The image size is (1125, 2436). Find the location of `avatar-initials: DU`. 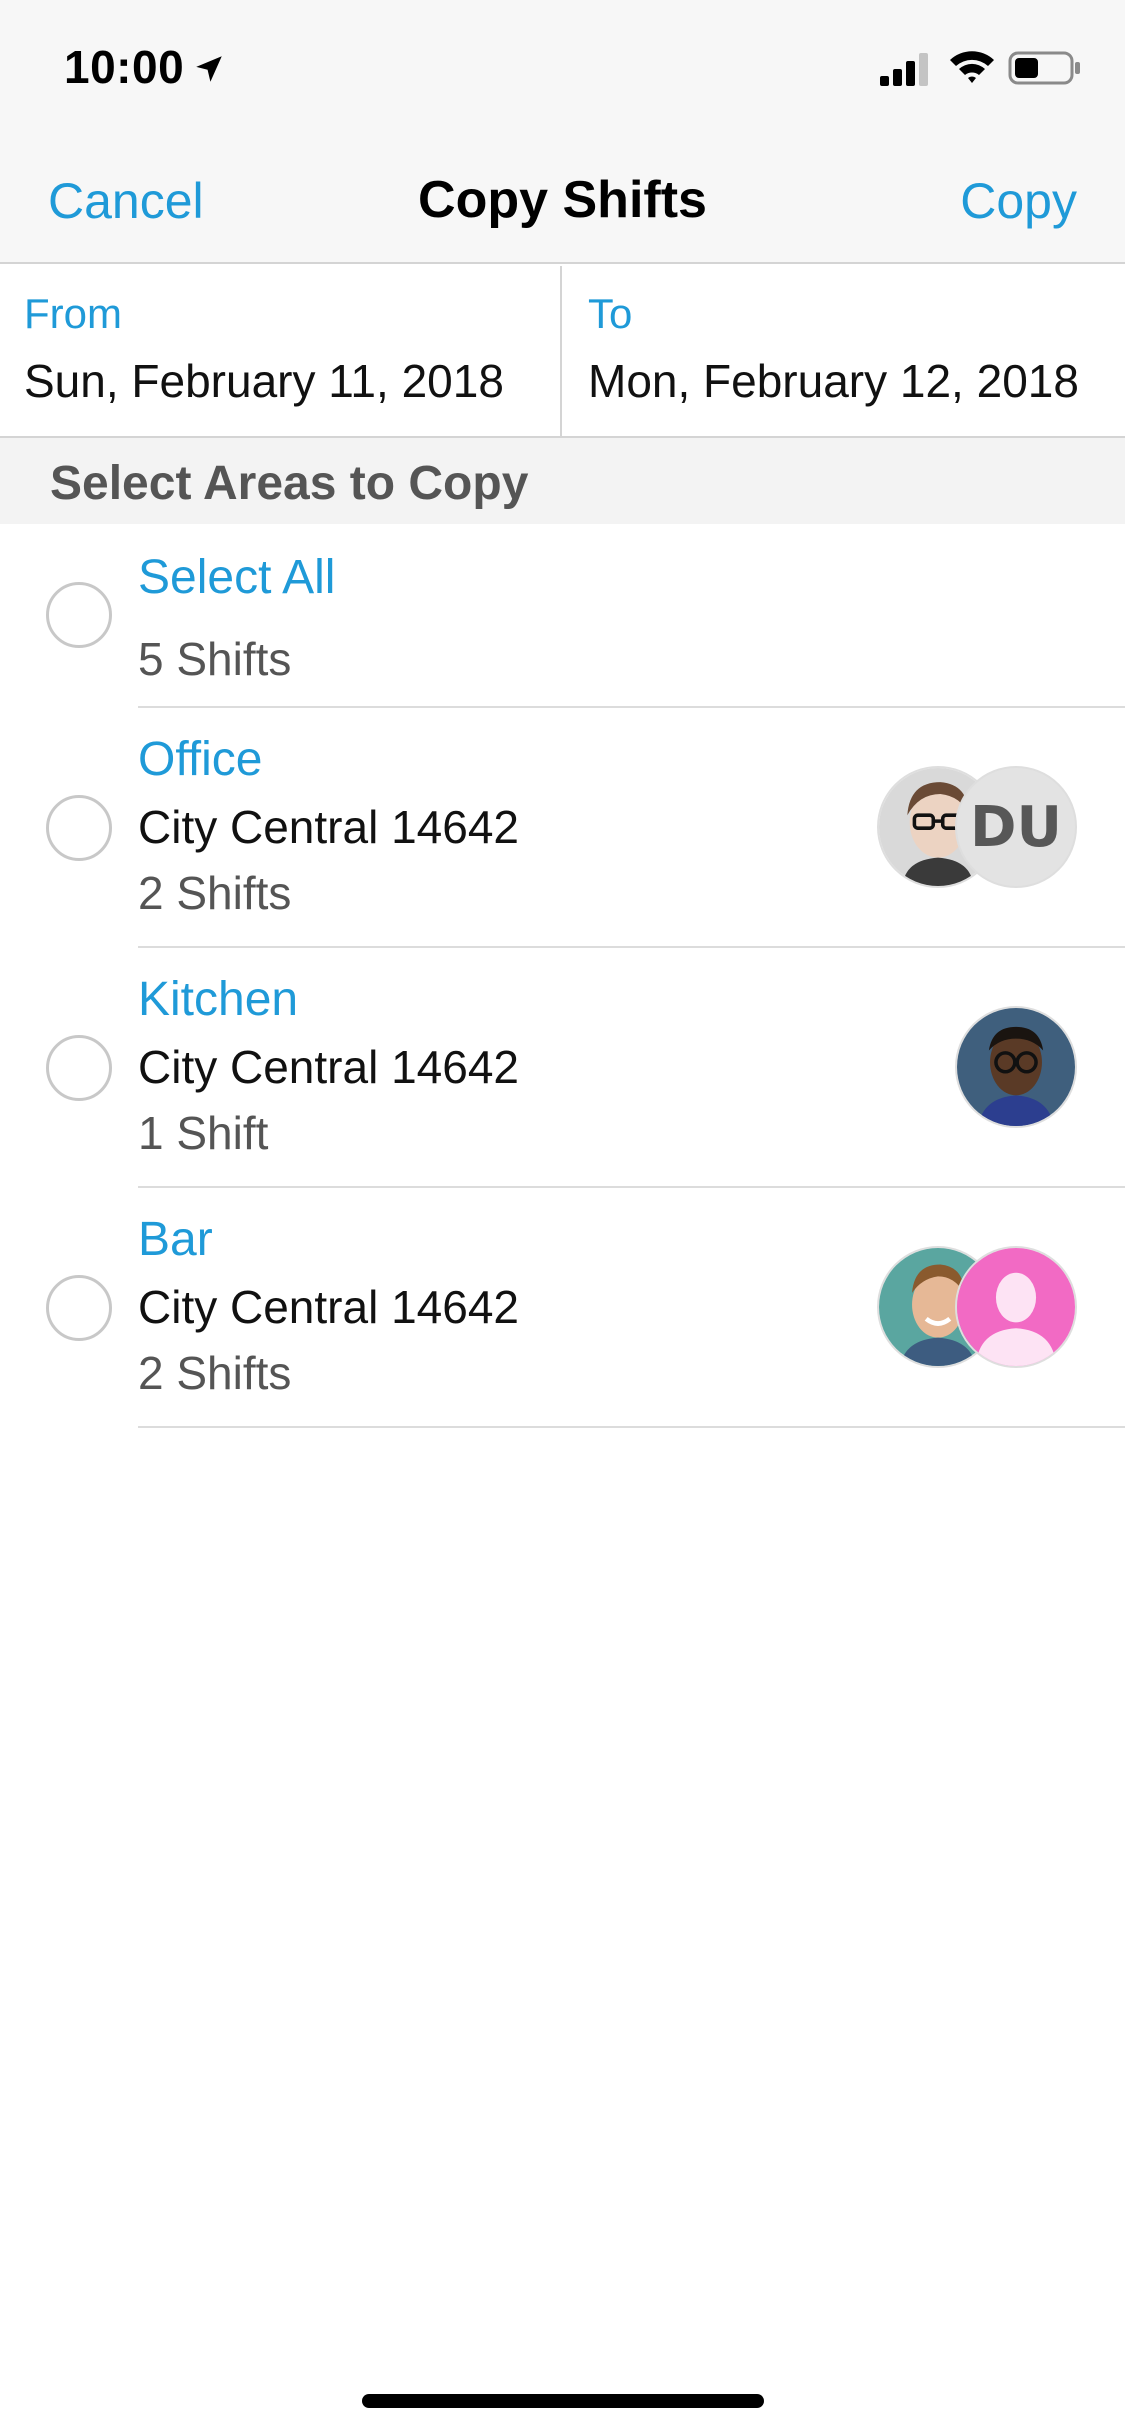

avatar-initials: DU is located at coordinates (1016, 827).